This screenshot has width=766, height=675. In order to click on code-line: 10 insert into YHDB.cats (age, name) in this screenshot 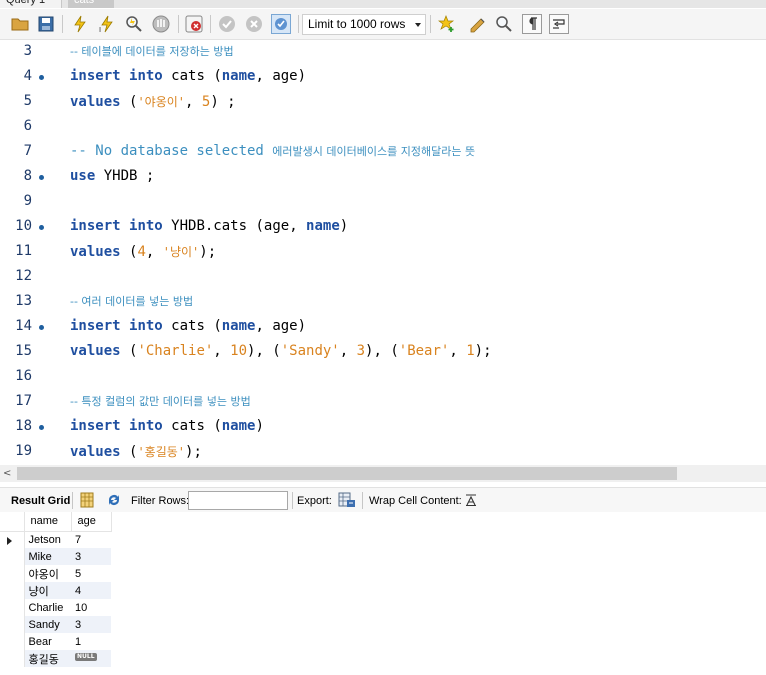, I will do `click(383, 227)`.